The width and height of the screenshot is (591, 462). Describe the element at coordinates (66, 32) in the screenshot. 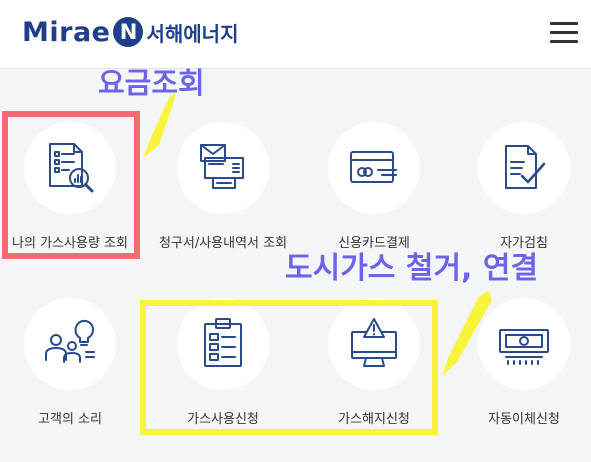

I see `logo-text: Mirae` at that location.